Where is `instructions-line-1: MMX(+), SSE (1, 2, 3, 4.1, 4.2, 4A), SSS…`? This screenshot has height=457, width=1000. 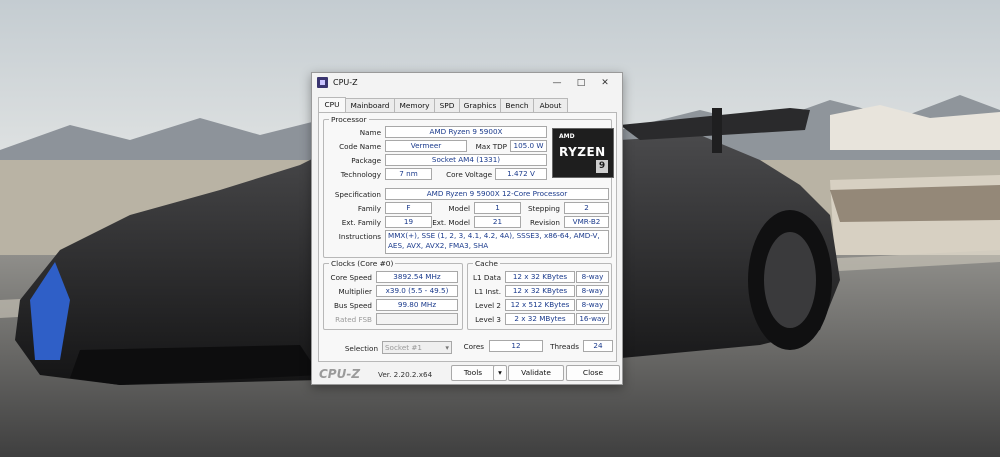
instructions-line-1: MMX(+), SSE (1, 2, 3, 4.1, 4.2, 4A), SSS… is located at coordinates (494, 235).